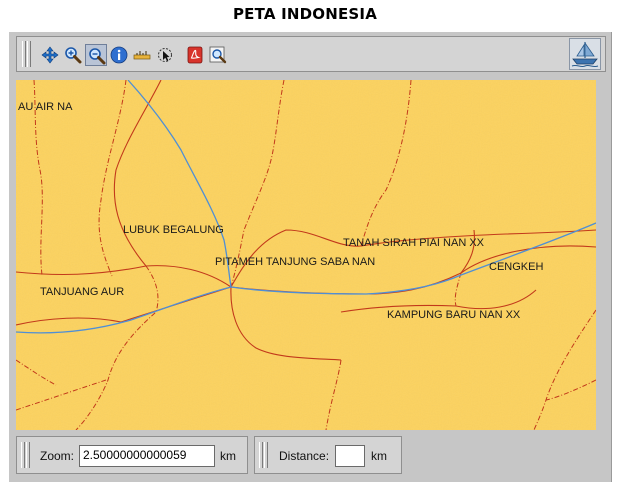 The image size is (628, 500). I want to click on distance-unit: km, so click(379, 456).